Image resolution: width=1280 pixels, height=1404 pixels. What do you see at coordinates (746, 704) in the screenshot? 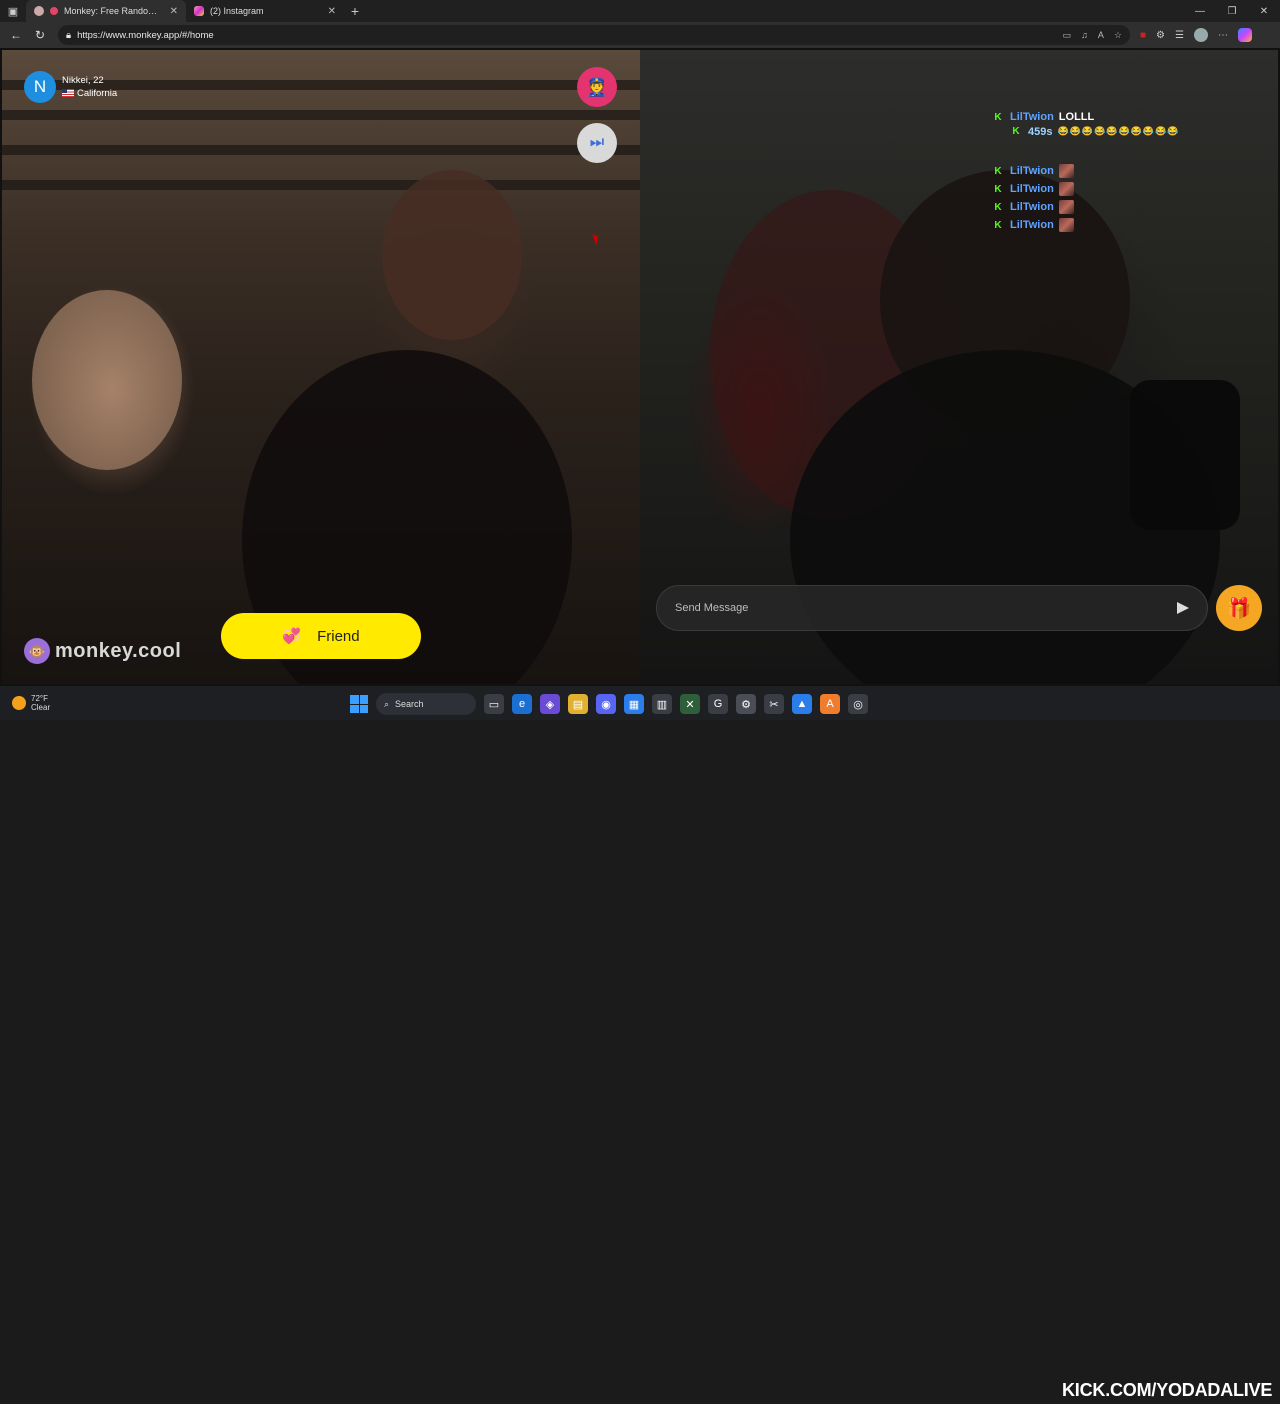
I see `settings-icon: ⚙` at bounding box center [746, 704].